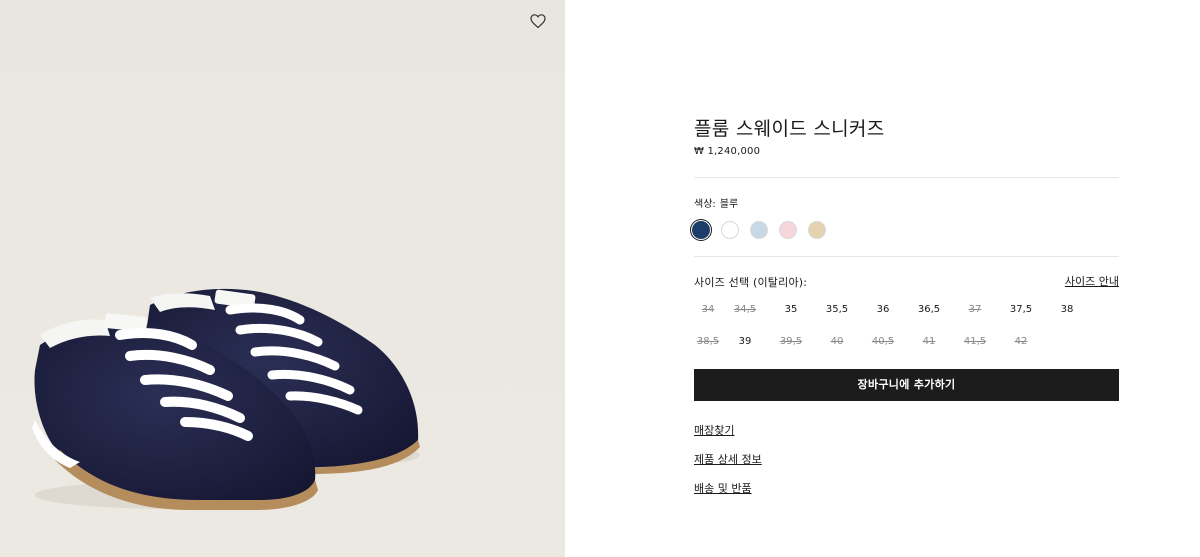  Describe the element at coordinates (723, 488) in the screenshot. I see `shipping-returns-link: 배송 및 반품` at that location.